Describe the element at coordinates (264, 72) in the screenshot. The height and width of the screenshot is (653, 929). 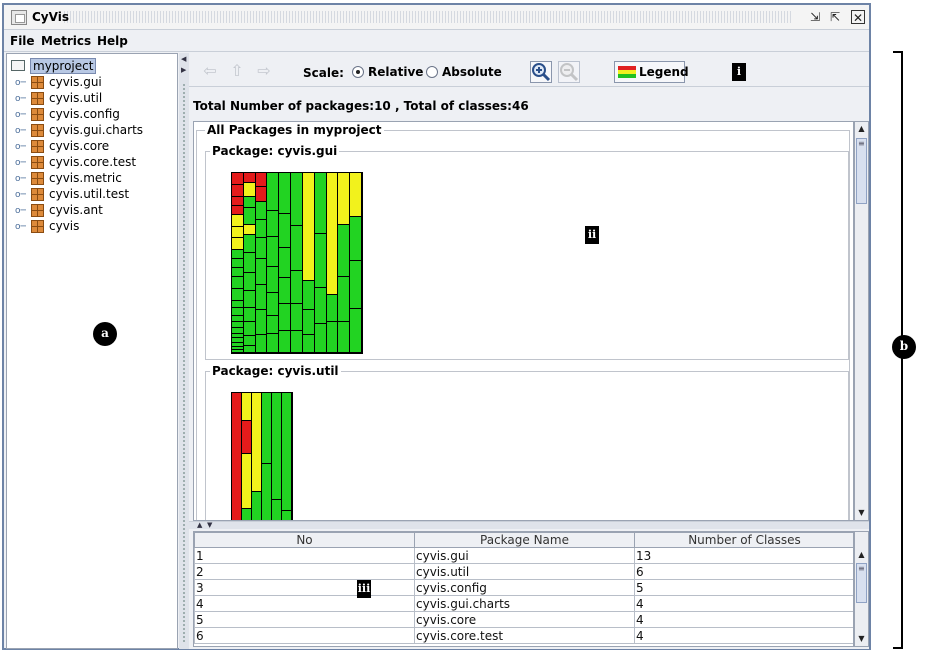
I see `forward-arrow-icon: ⇨` at that location.